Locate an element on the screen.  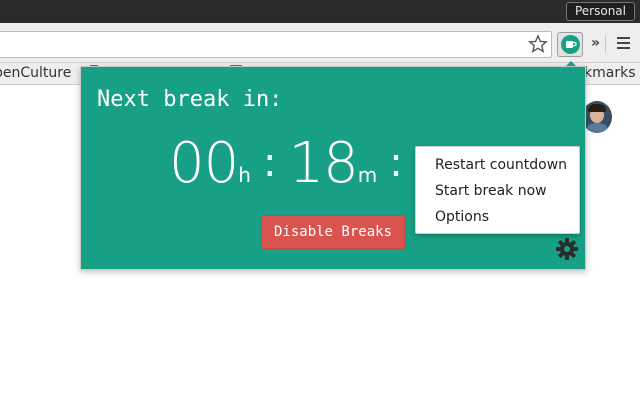
menu-item-start-break-now: Start break now is located at coordinates (491, 191).